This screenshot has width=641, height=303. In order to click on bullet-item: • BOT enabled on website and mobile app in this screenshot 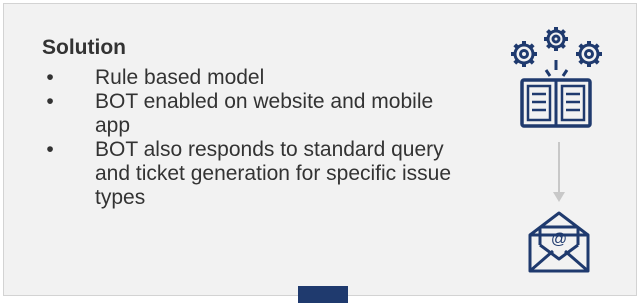, I will do `click(252, 114)`.